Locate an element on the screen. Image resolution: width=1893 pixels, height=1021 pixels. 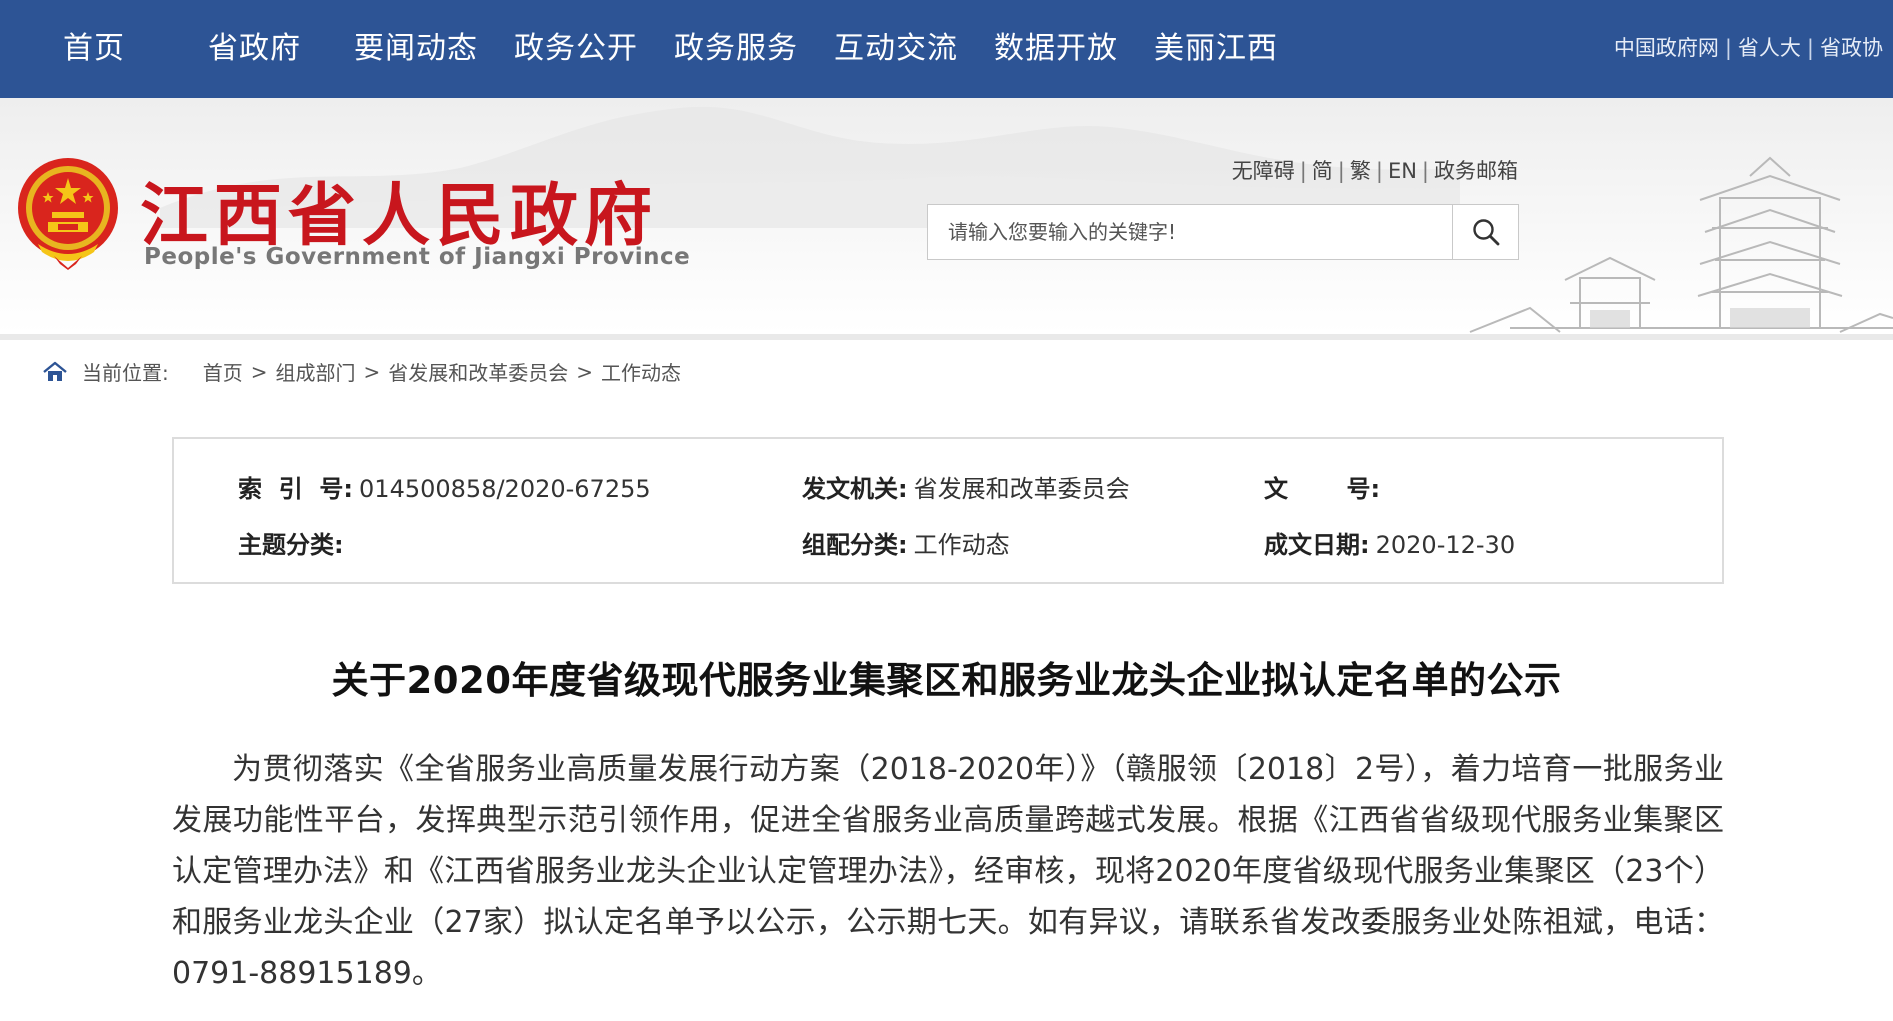
government-mailbox-link: 政务邮箱 is located at coordinates (1476, 171).